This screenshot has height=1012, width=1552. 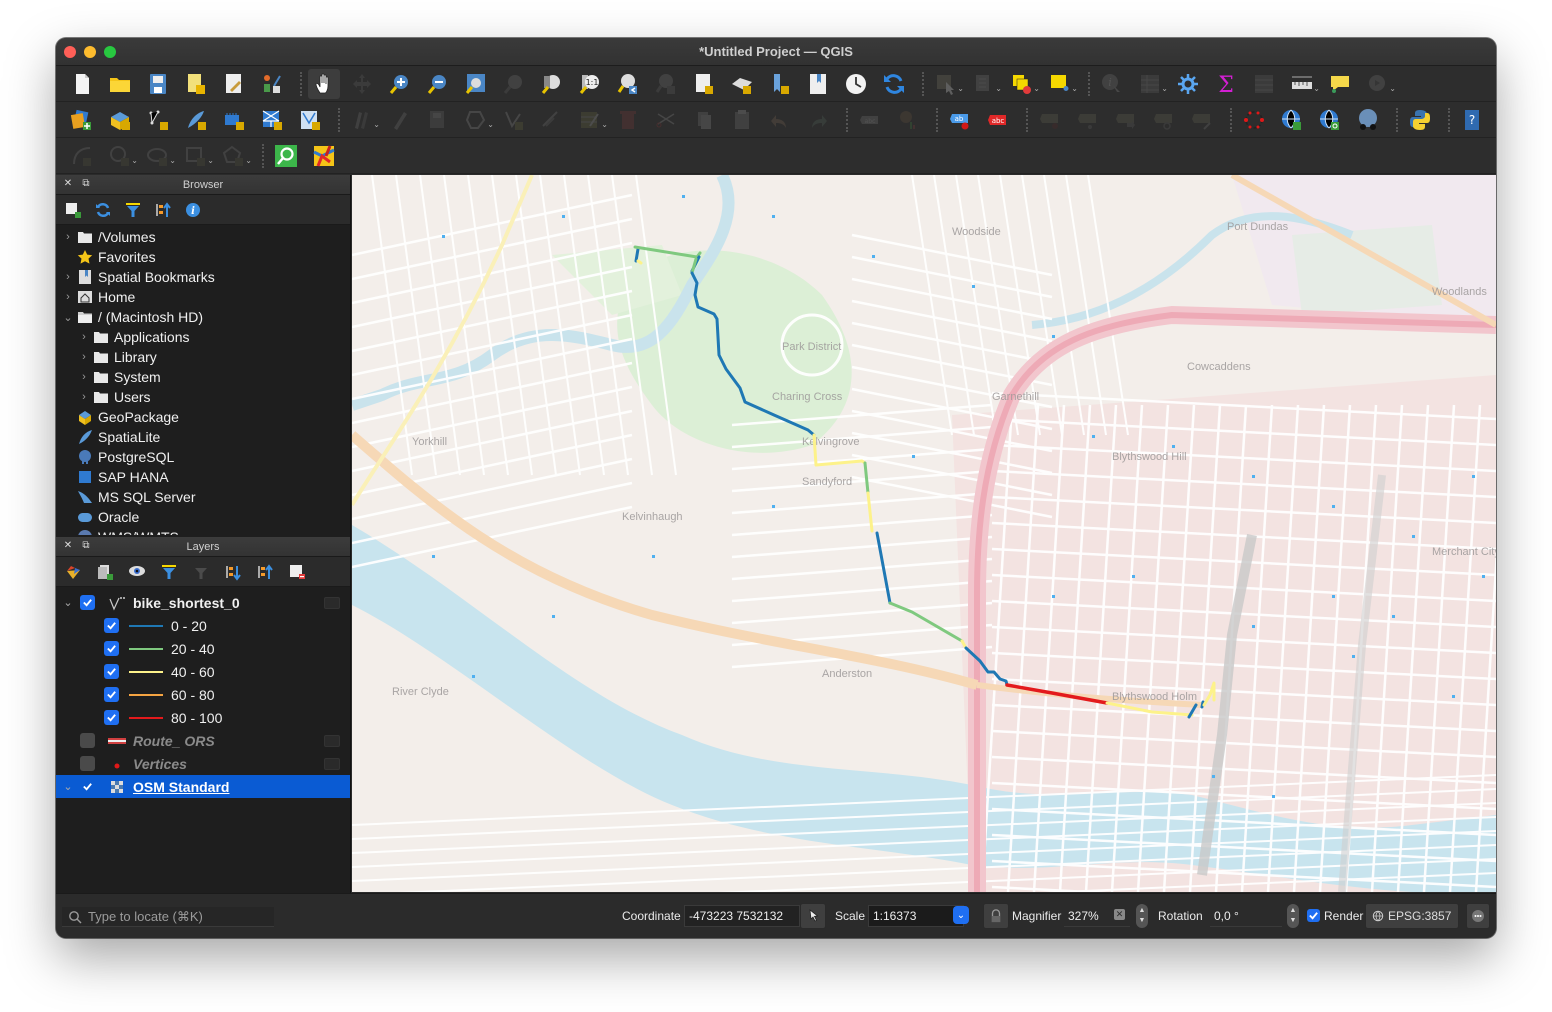 What do you see at coordinates (1254, 120) in the screenshot?
I see `georeferencer-button` at bounding box center [1254, 120].